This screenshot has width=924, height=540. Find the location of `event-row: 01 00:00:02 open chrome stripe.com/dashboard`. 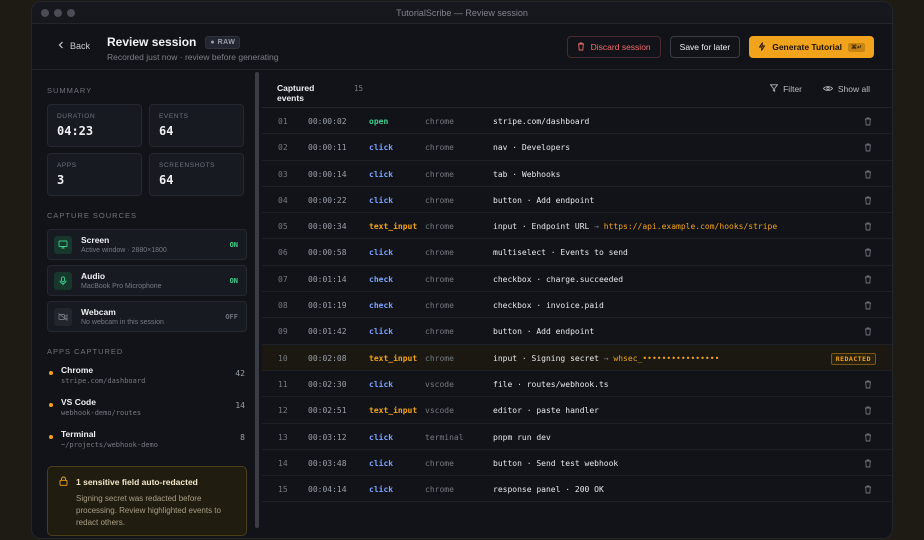

event-row: 01 00:00:02 open chrome stripe.com/dashboard is located at coordinates (577, 121).